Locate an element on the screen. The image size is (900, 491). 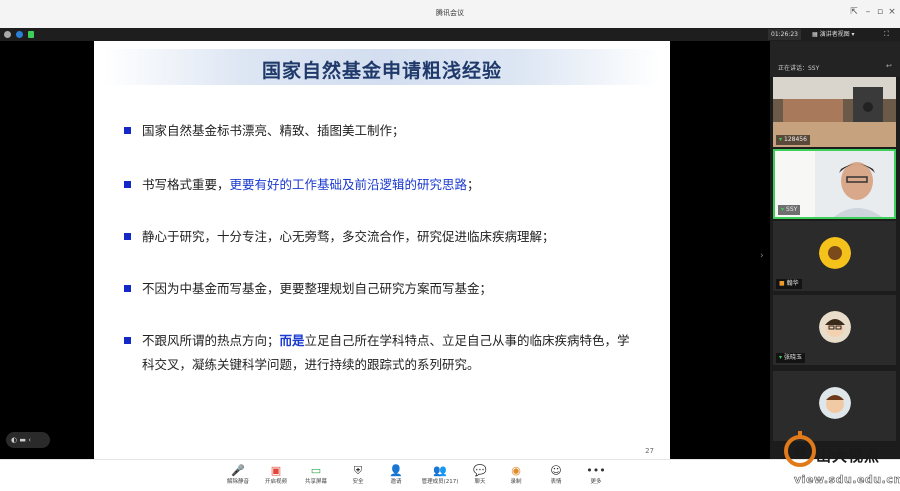
record-label: 录制 is located at coordinates (516, 482).